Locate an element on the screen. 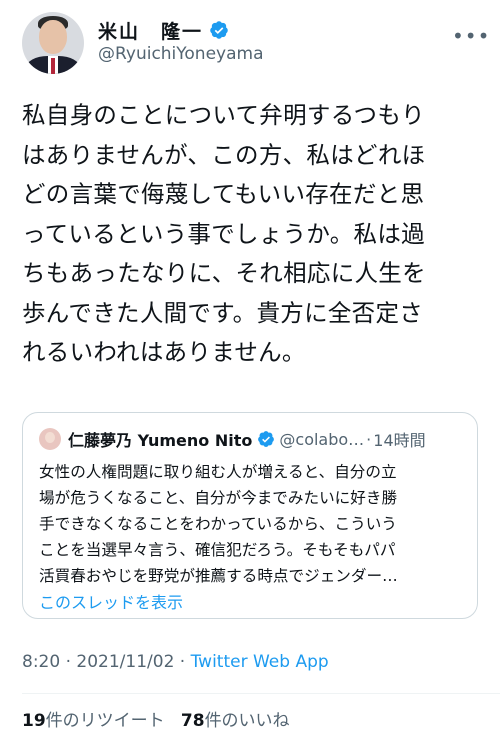 The image size is (500, 743). tweet-date: 2021/11/02 is located at coordinates (125, 662).